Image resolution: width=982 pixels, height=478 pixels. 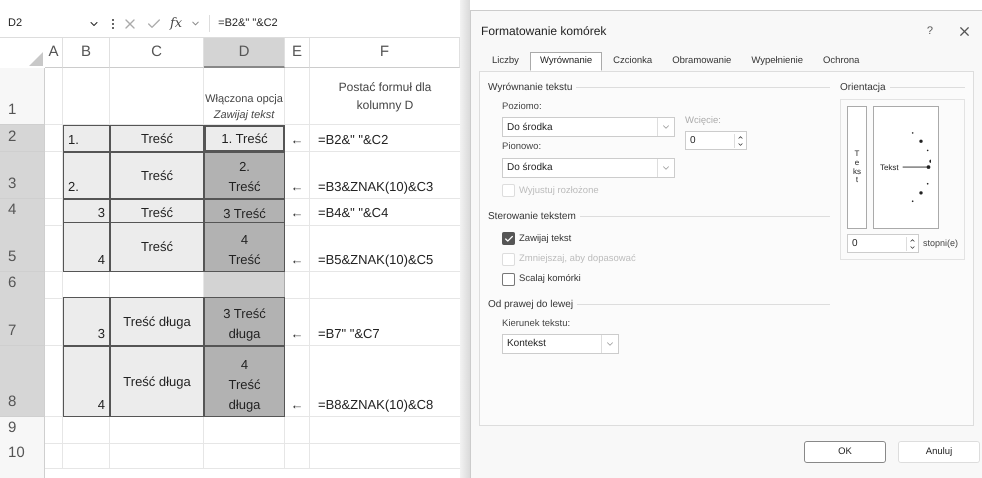 What do you see at coordinates (86, 321) in the screenshot?
I see `table-cell: 3` at bounding box center [86, 321].